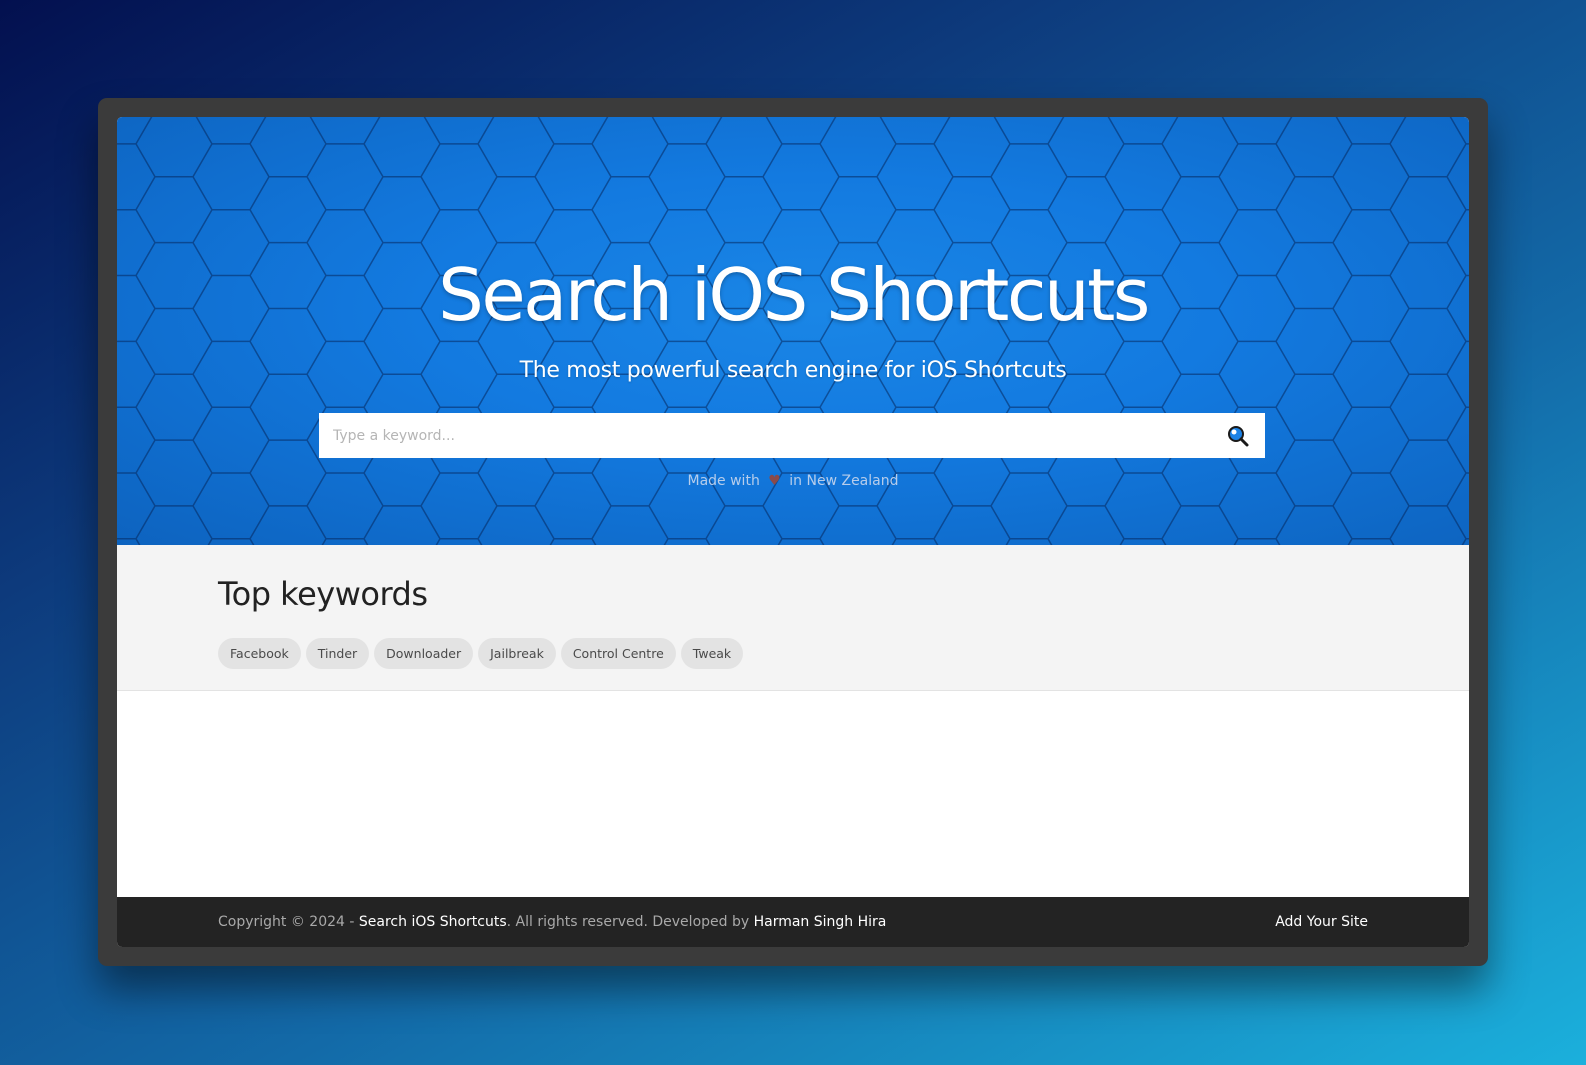 The width and height of the screenshot is (1586, 1065). Describe the element at coordinates (844, 481) in the screenshot. I see `made-with-suffix: in New Zealand` at that location.